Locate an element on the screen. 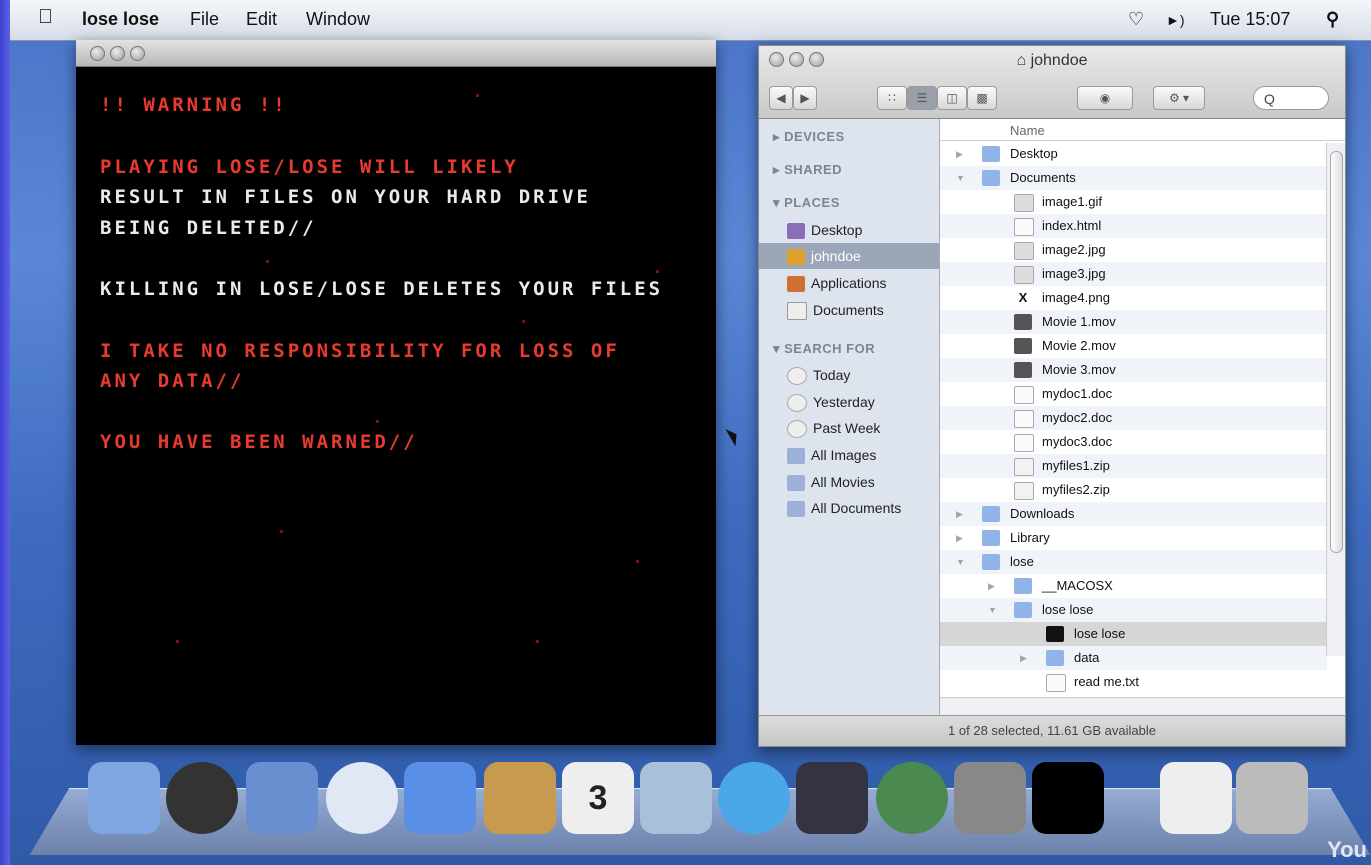  sidebar-item-all-movies: All Movies is located at coordinates (831, 482).